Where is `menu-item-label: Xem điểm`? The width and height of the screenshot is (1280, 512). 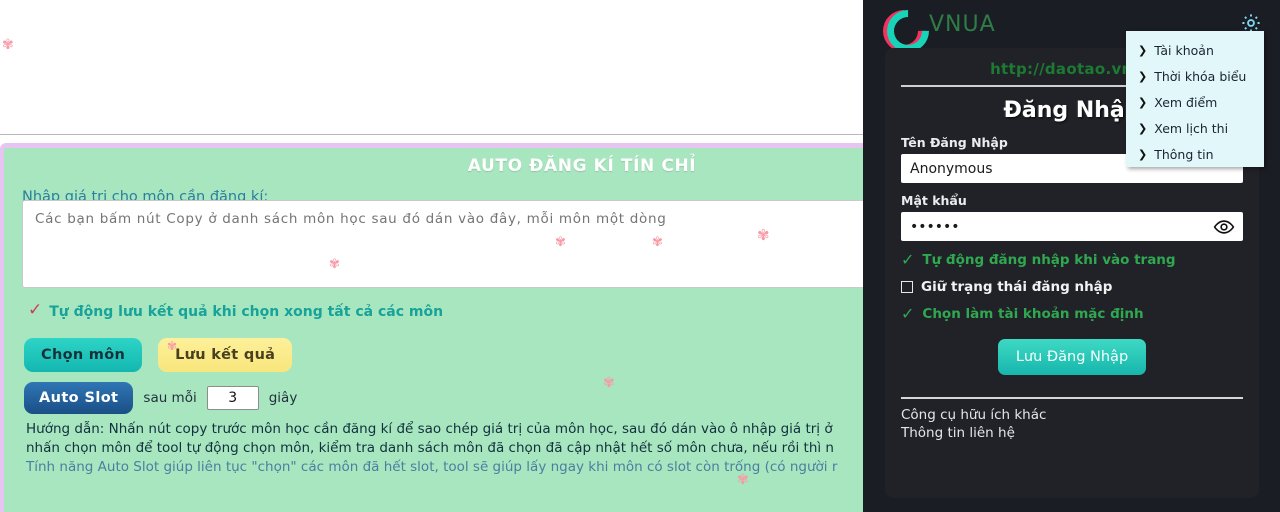 menu-item-label: Xem điểm is located at coordinates (1186, 102).